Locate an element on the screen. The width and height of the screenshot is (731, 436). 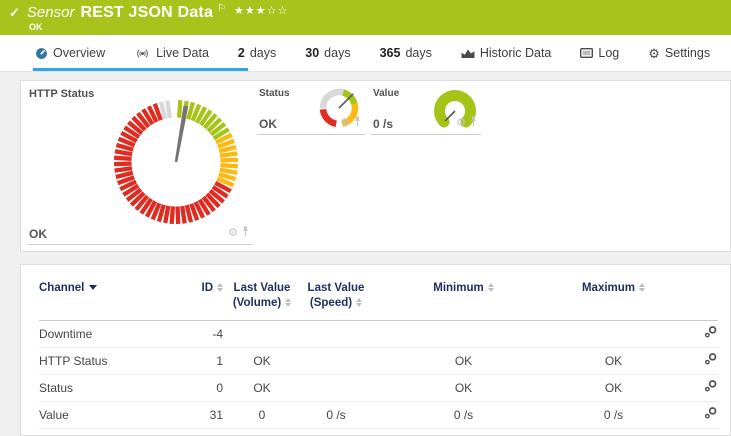
object-kind-label: Sensor is located at coordinates (50, 12).